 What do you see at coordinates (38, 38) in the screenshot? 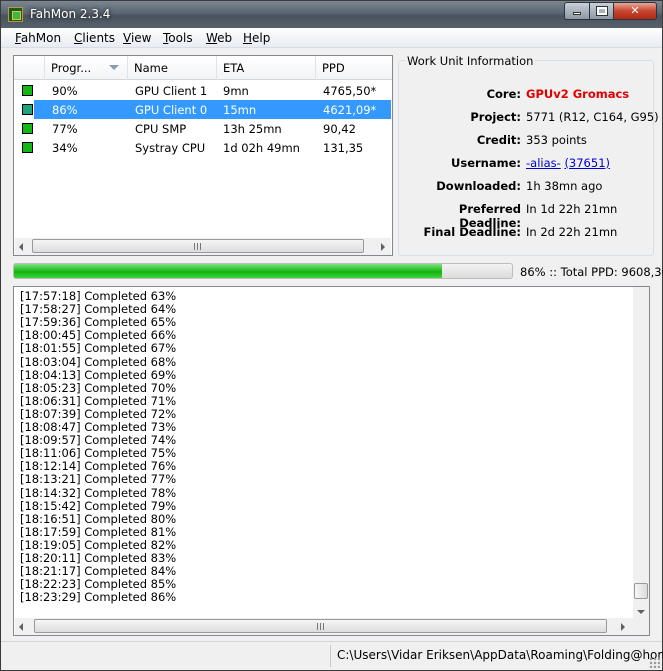
I see `menu-fahmon: FahMon` at bounding box center [38, 38].